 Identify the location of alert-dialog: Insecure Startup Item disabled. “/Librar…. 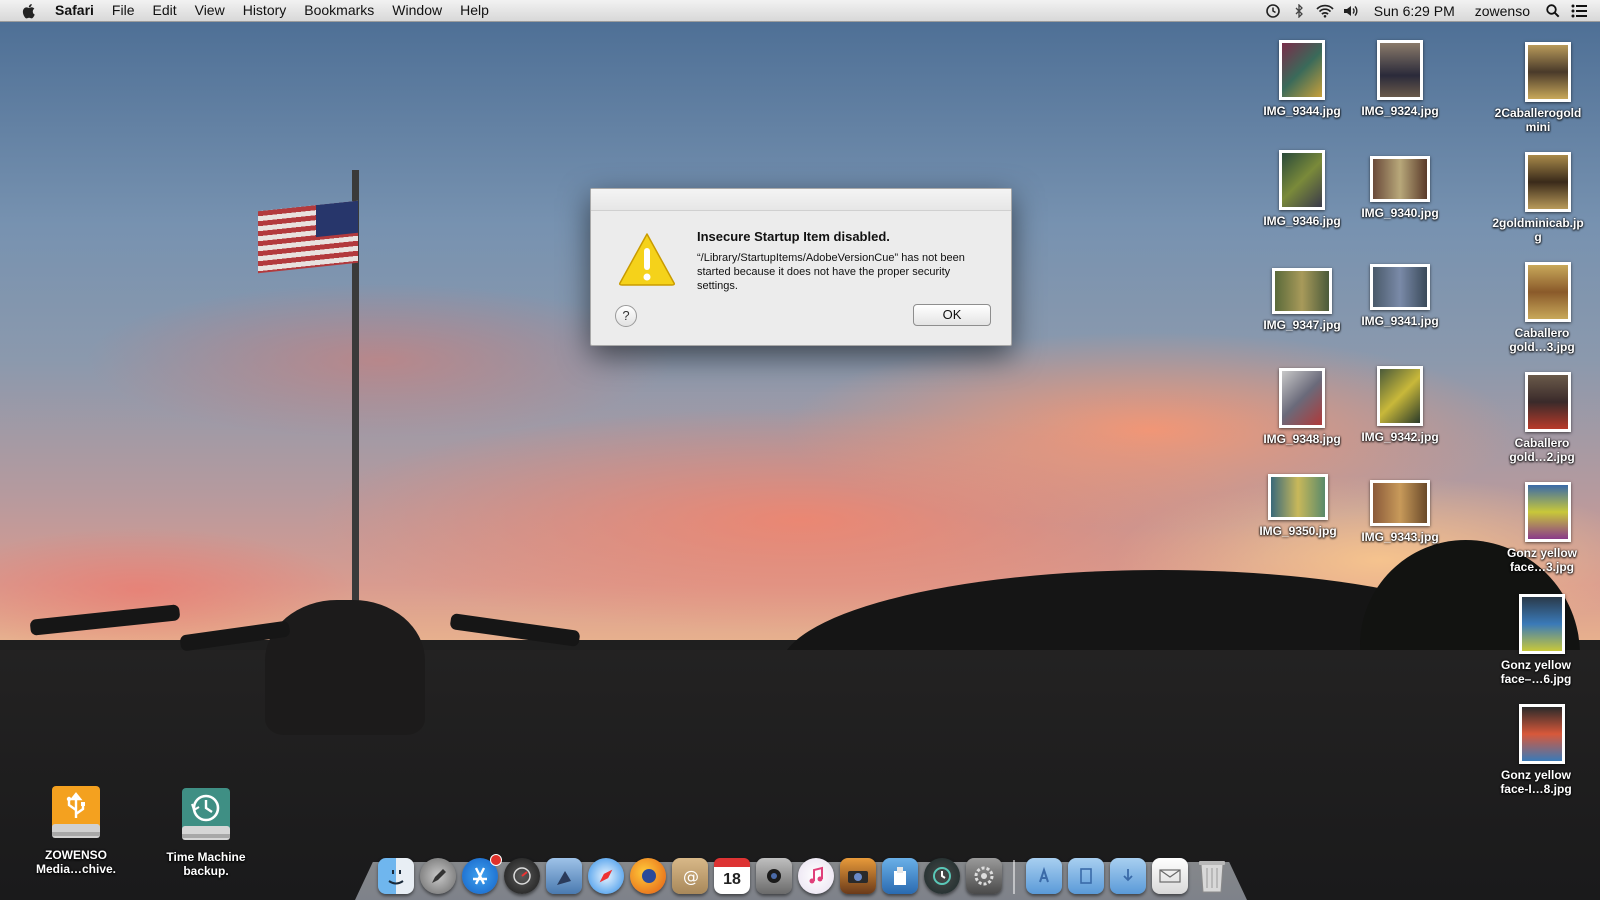
(801, 267).